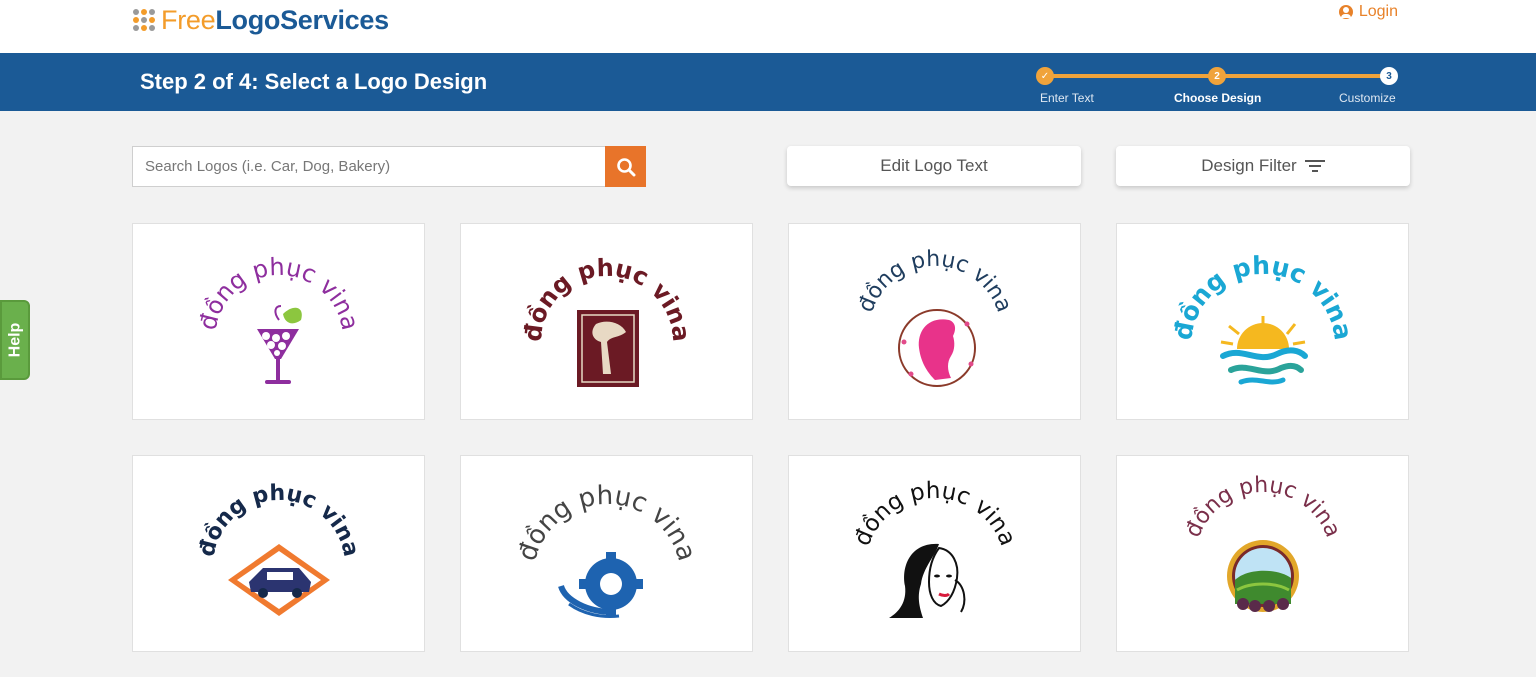  I want to click on logo-card-8: đồng phục vina, so click(1262, 553).